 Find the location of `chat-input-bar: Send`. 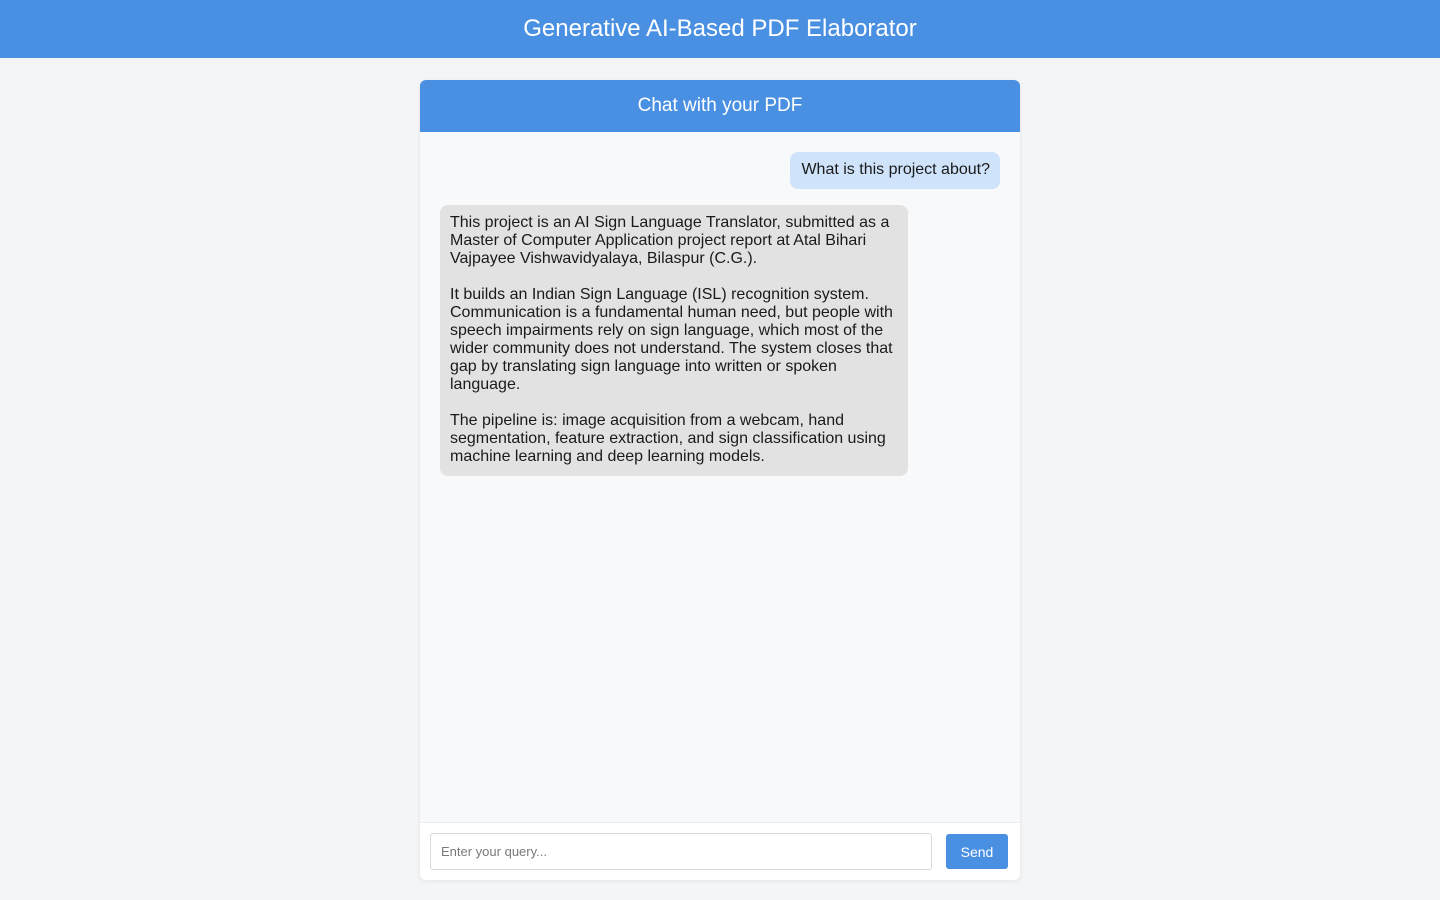

chat-input-bar: Send is located at coordinates (720, 851).